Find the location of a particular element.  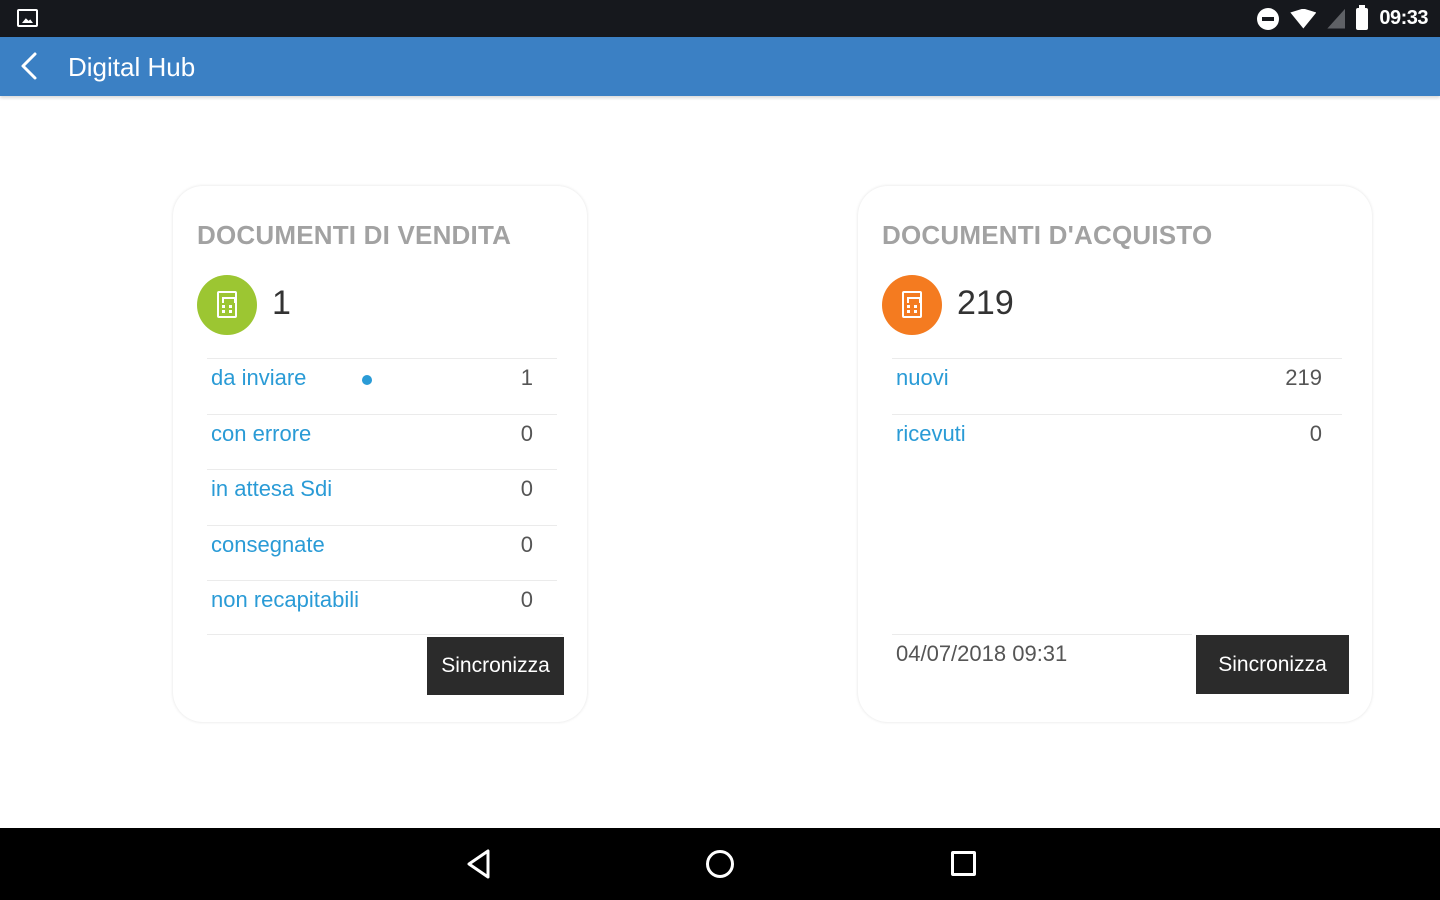

app-bar: Digital Hub is located at coordinates (720, 66).